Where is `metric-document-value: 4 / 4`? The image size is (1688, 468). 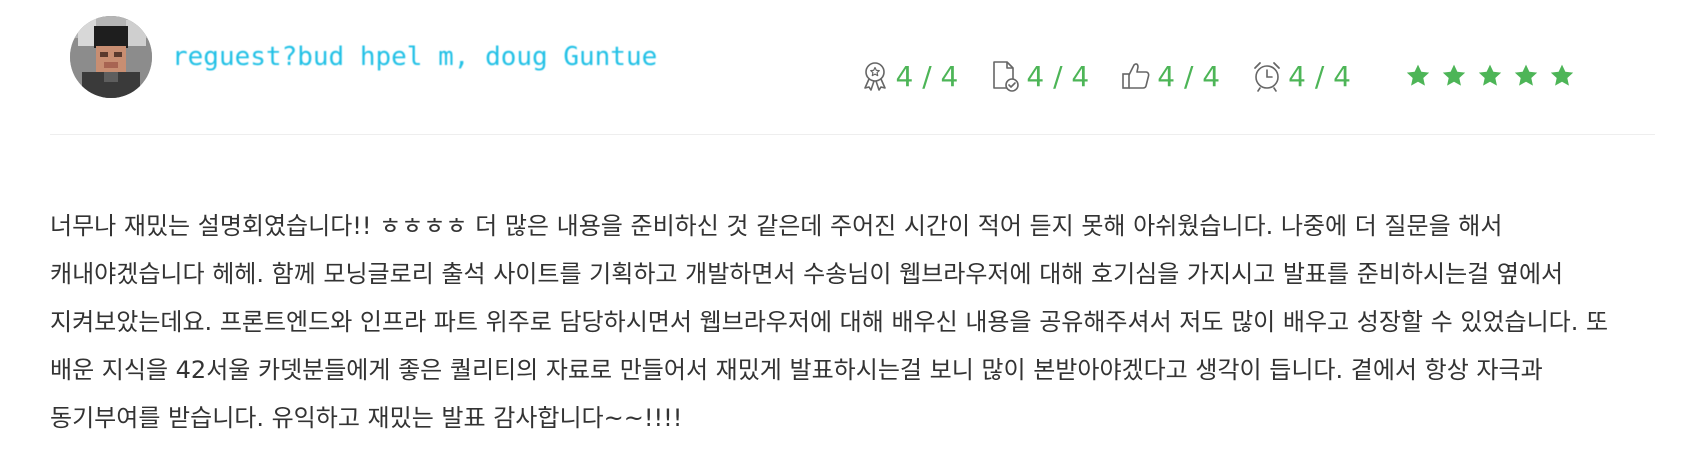
metric-document-value: 4 / 4 is located at coordinates (1058, 76).